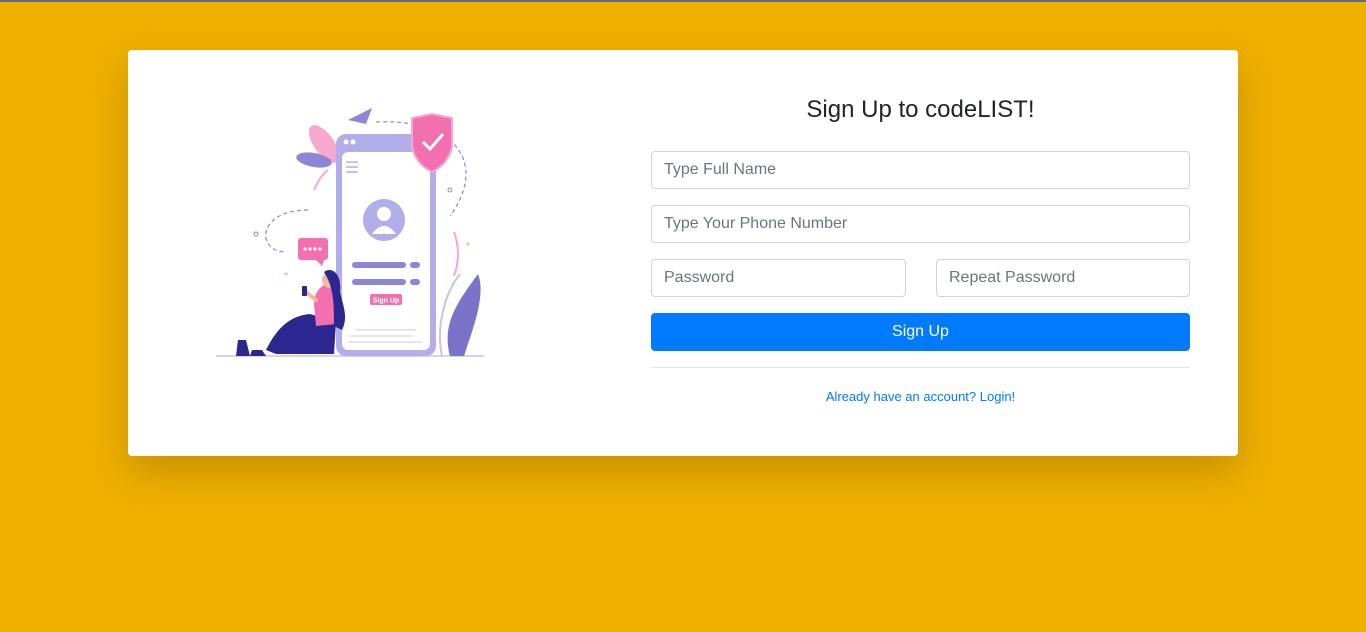 The height and width of the screenshot is (632, 1366). What do you see at coordinates (920, 170) in the screenshot?
I see `full-name-input` at bounding box center [920, 170].